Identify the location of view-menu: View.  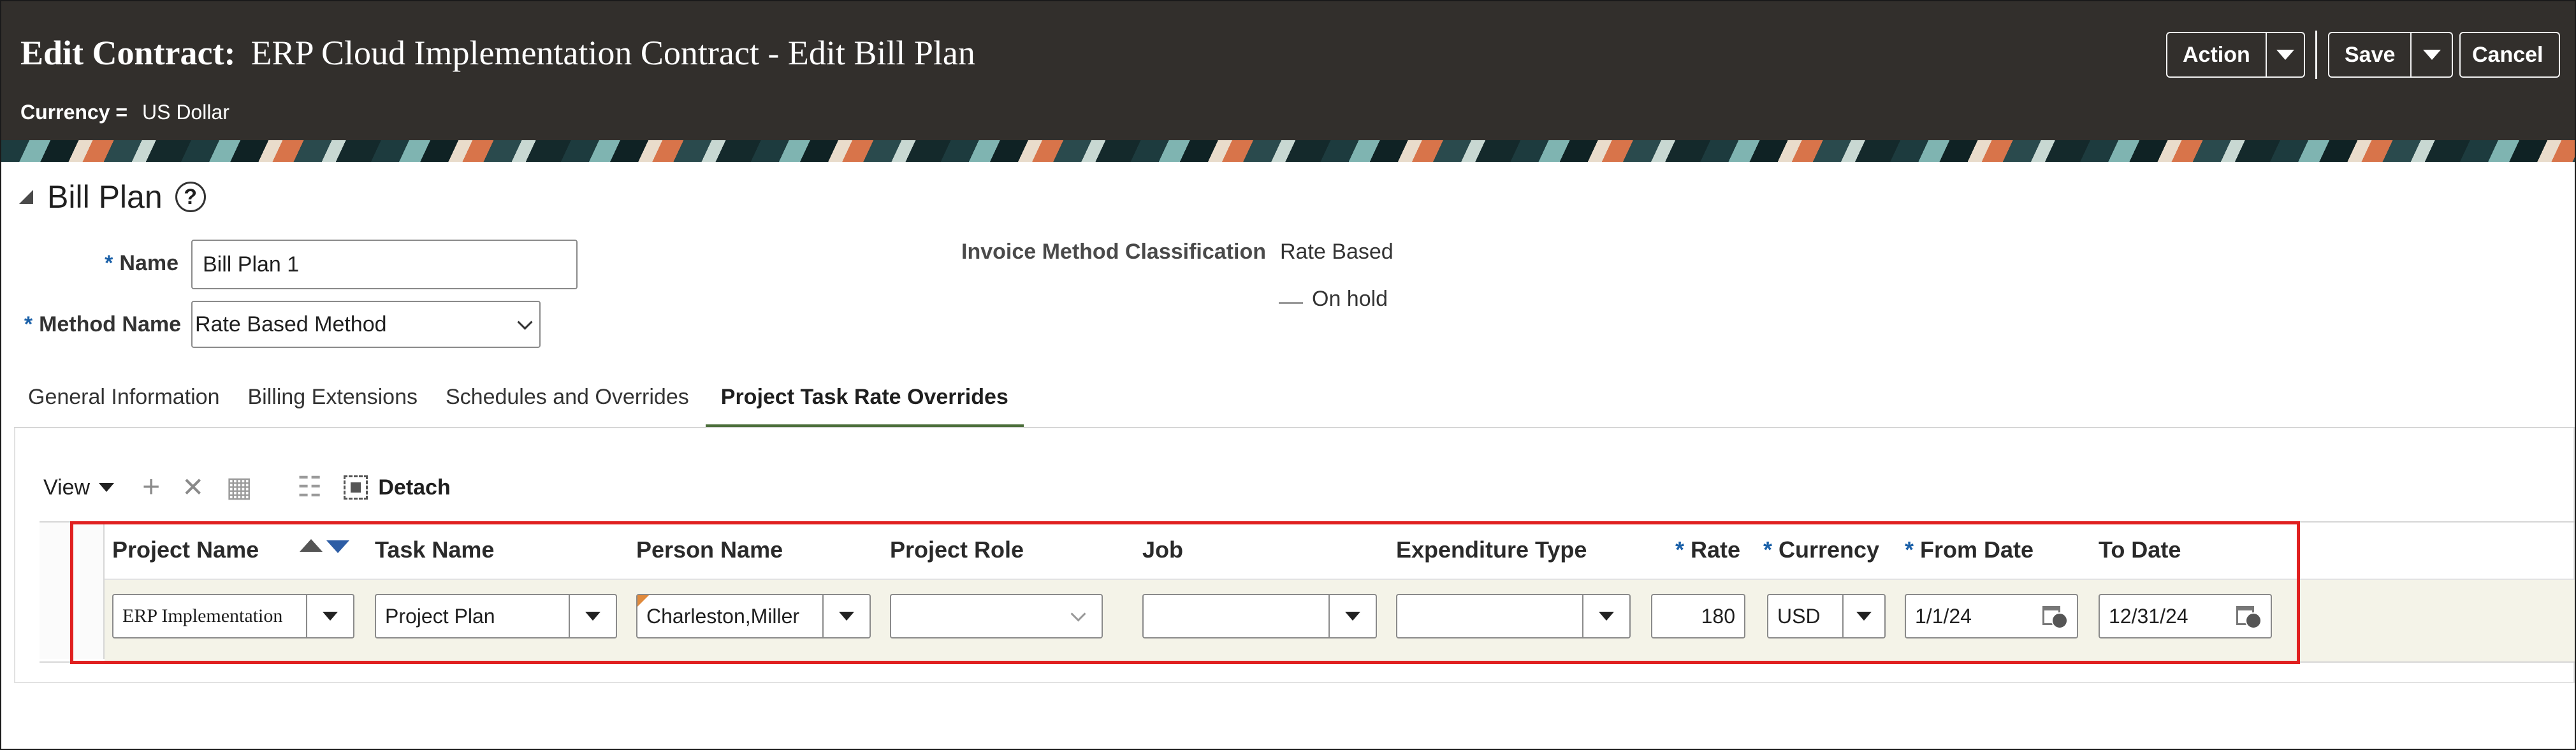
(79, 487).